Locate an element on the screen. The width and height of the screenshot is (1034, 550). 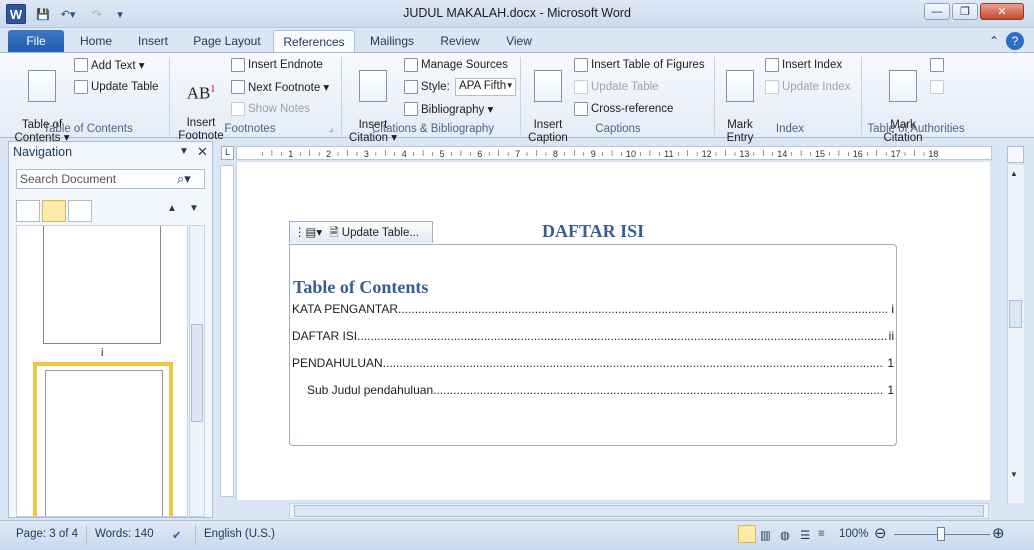
nav-scroll-thumb is located at coordinates (197, 373).